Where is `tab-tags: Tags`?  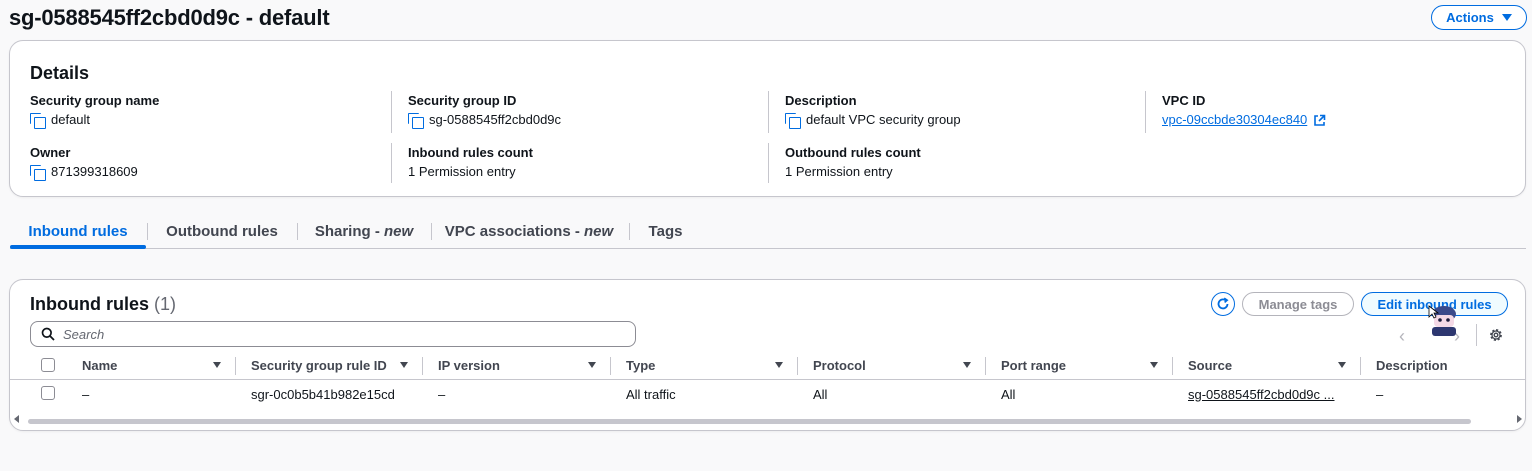
tab-tags: Tags is located at coordinates (665, 231).